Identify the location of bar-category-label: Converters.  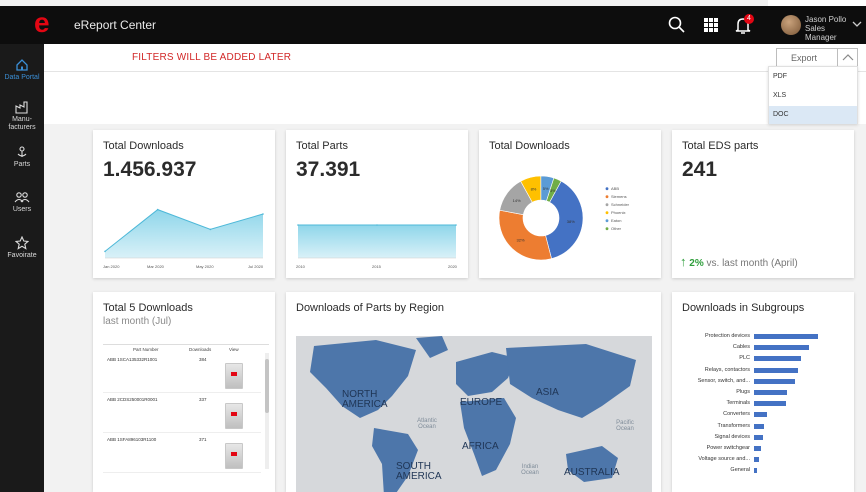
(736, 414).